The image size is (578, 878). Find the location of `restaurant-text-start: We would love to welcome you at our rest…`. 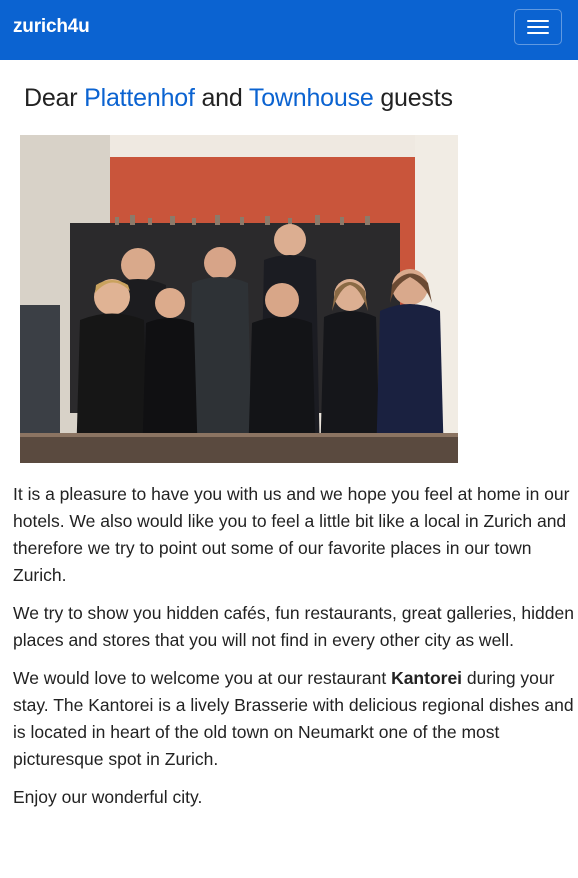

restaurant-text-start: We would love to welcome you at our rest… is located at coordinates (202, 678).